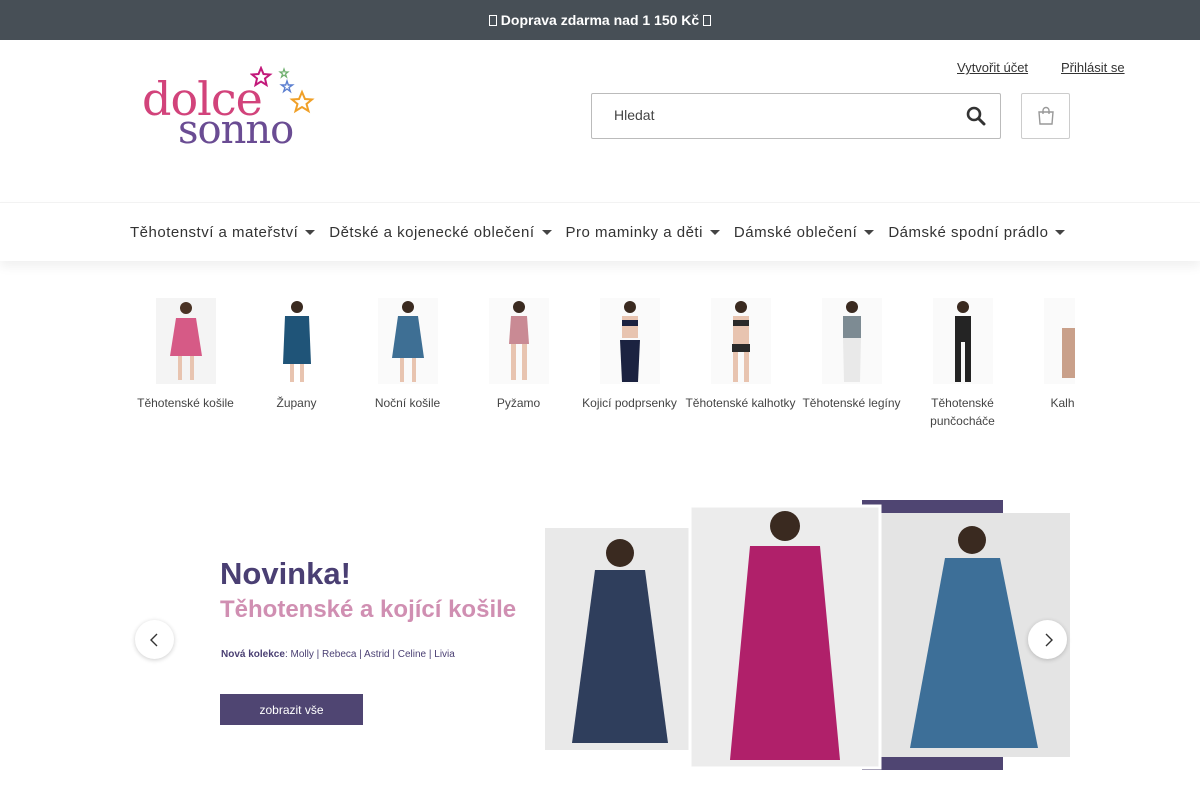  I want to click on collection-label: Nová kolekce, so click(253, 654).